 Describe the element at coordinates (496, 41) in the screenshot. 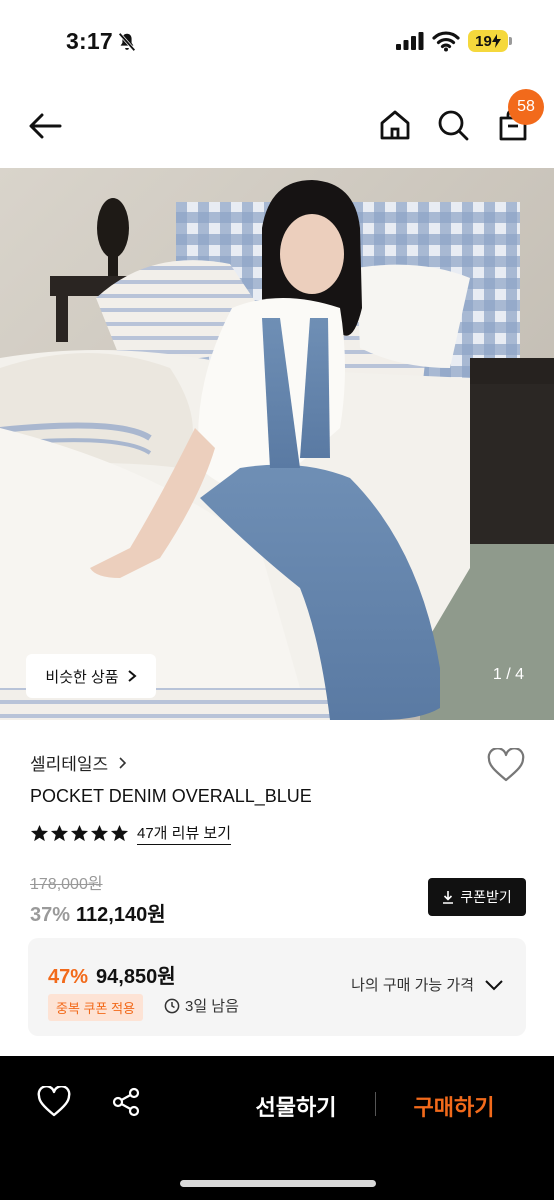

I see `charging-bolt-icon` at that location.